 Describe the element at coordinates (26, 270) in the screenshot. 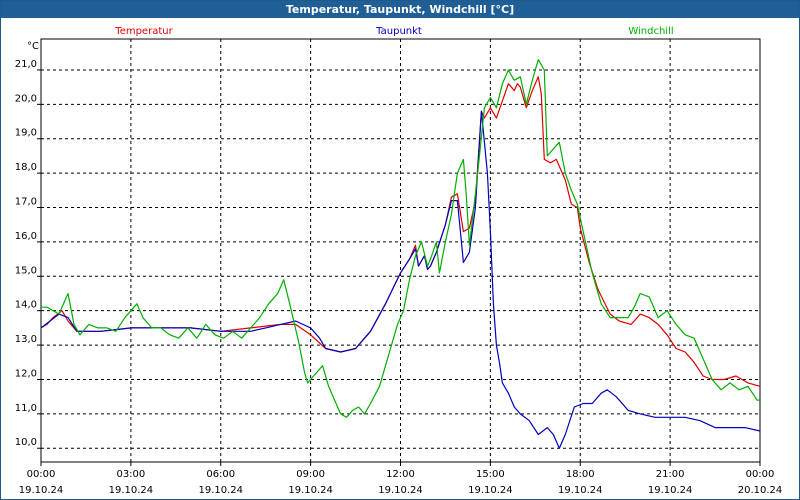

I see `y-tick-label: 15,0` at that location.